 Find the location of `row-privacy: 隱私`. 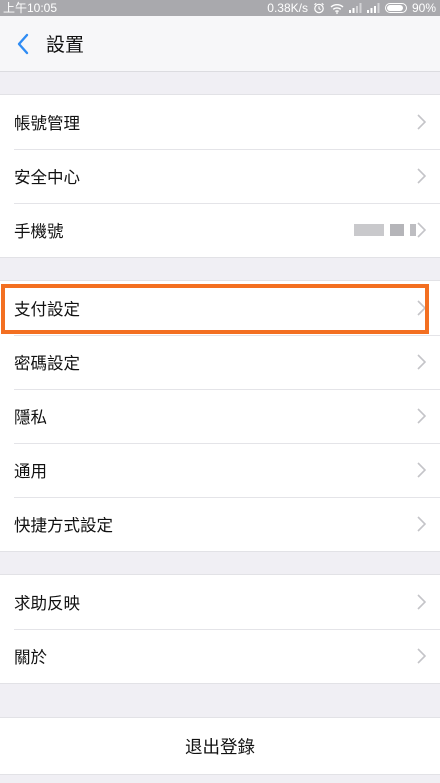

row-privacy: 隱私 is located at coordinates (220, 416).